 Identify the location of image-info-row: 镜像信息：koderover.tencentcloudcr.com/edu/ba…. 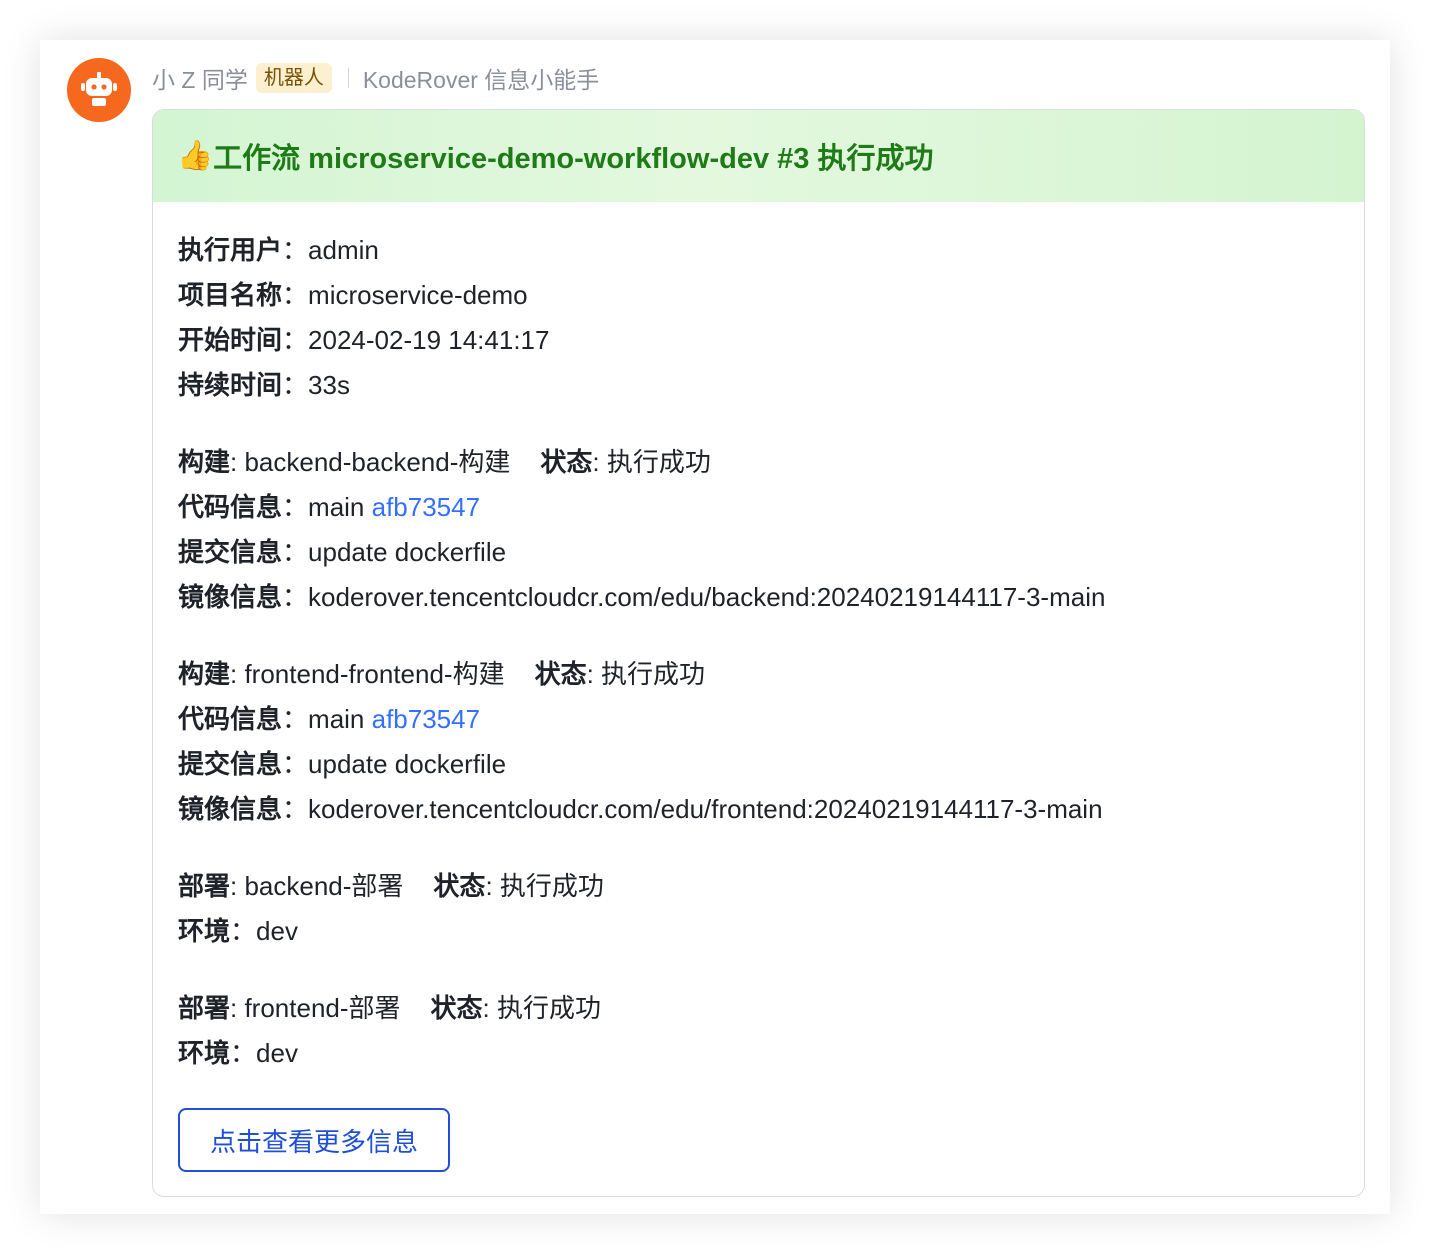
(771, 597).